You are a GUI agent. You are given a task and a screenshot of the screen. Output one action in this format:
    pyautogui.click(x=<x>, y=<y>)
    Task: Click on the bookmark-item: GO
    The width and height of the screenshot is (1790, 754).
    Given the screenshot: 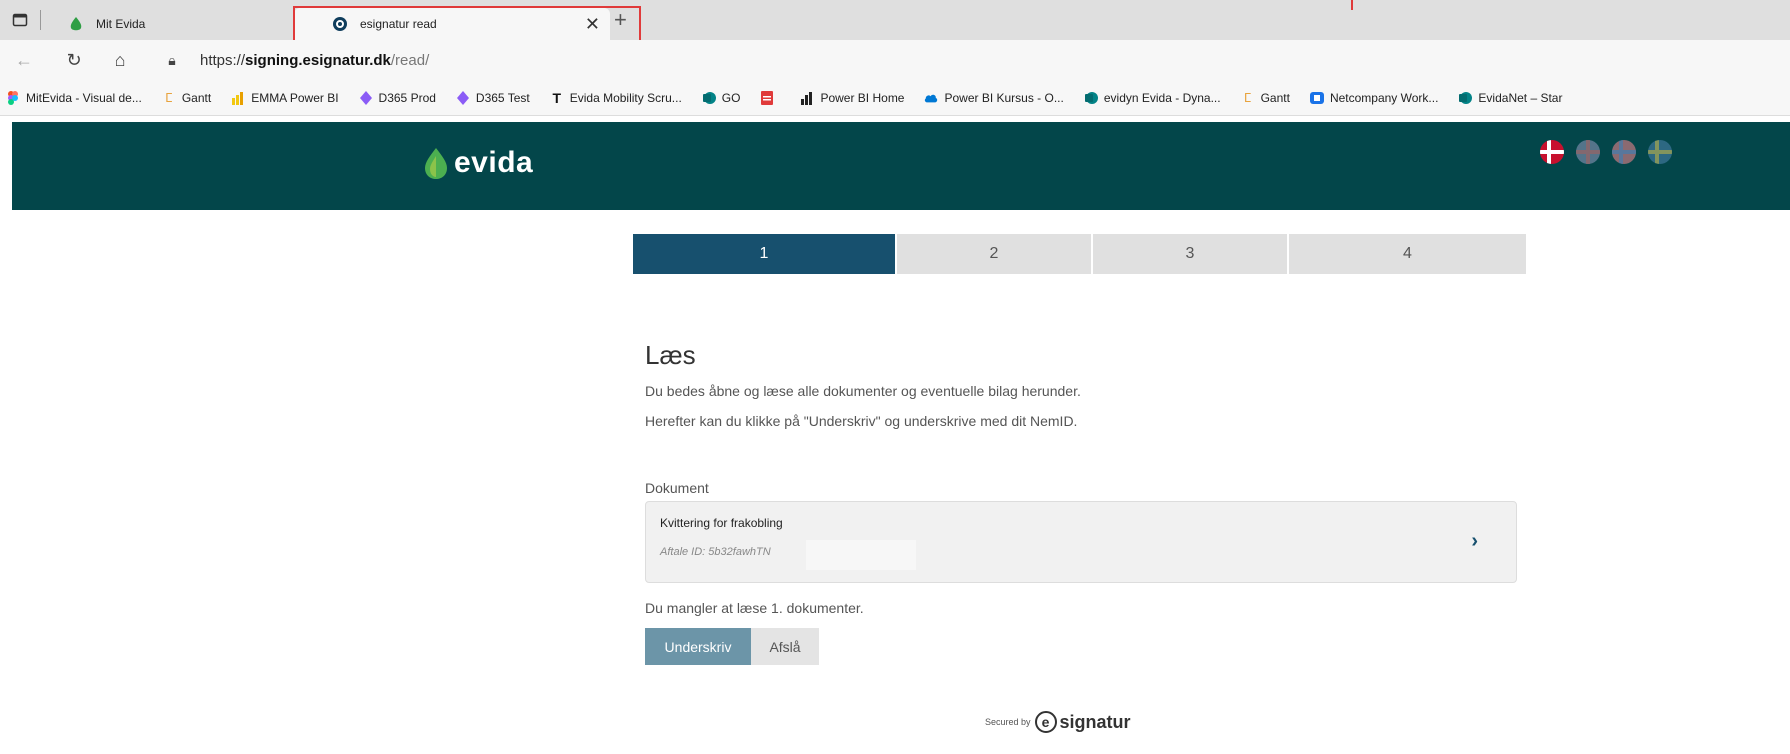 What is the action you would take?
    pyautogui.click(x=721, y=98)
    